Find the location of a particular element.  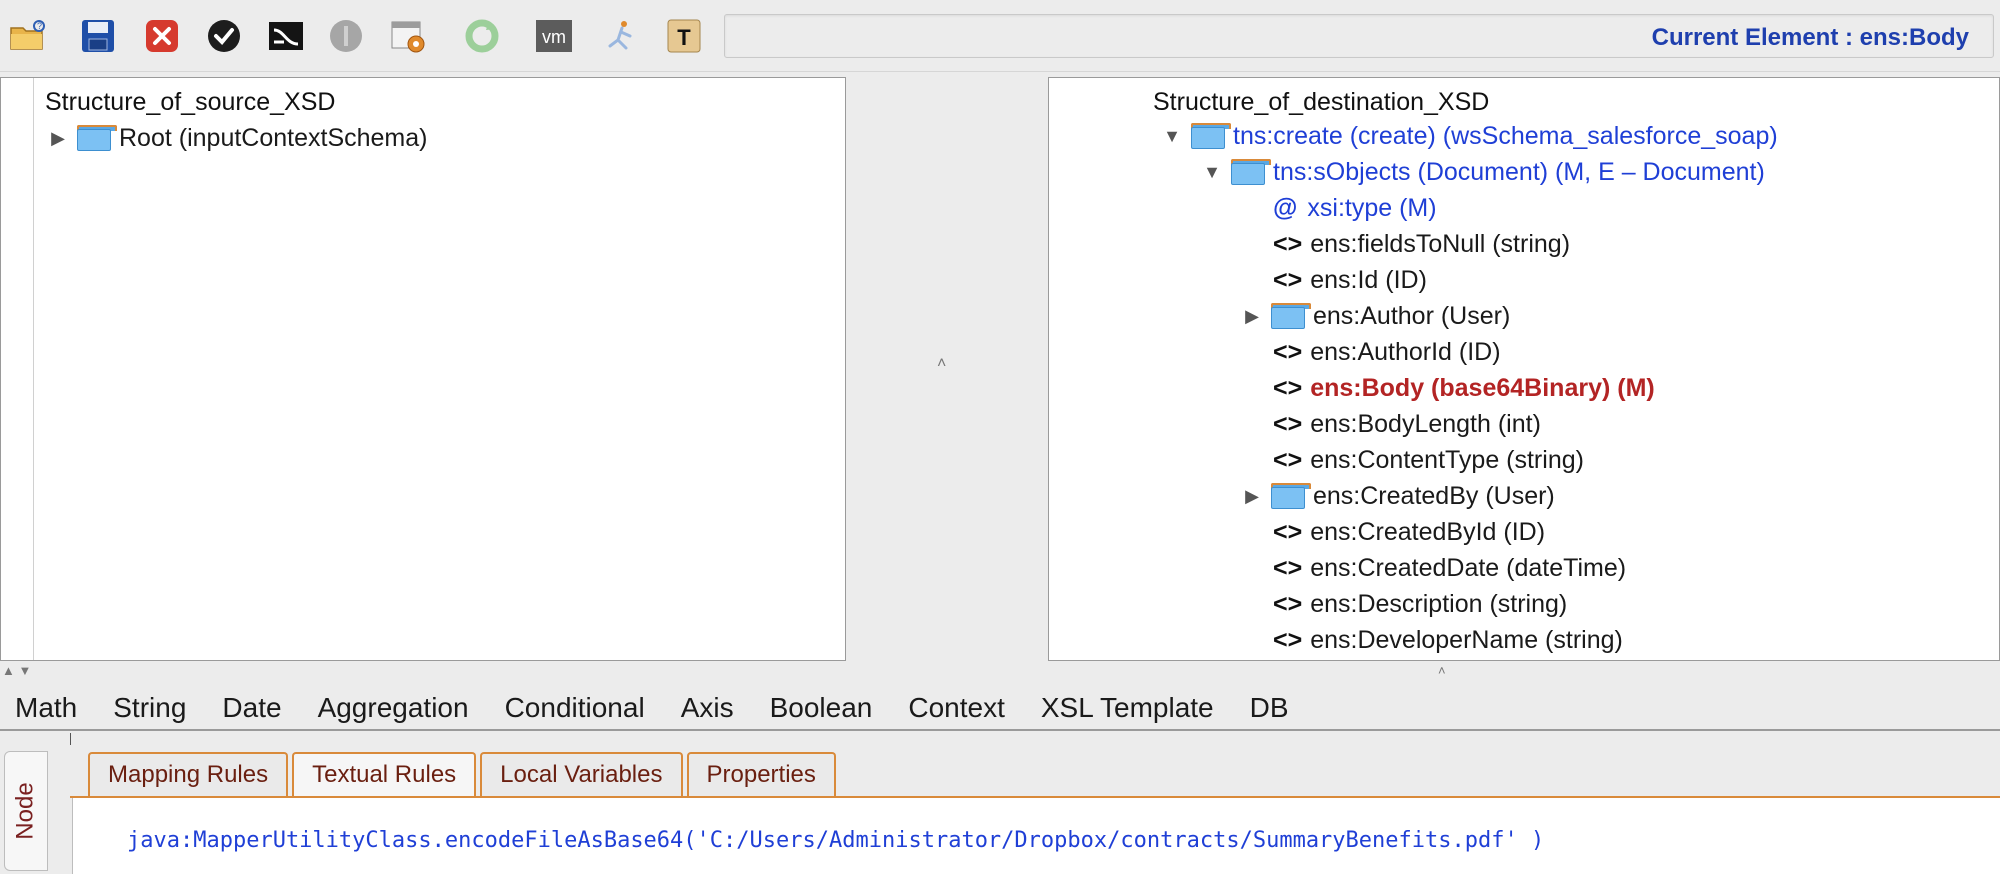

save-icon is located at coordinates (98, 36).